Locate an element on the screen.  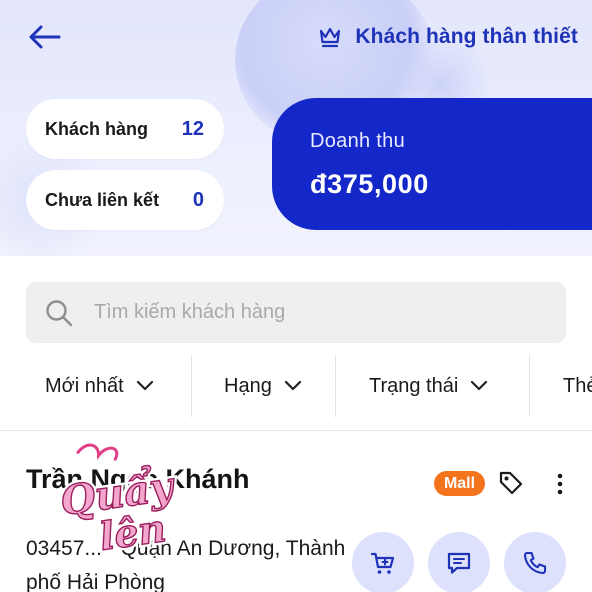
search-bar is located at coordinates (296, 312).